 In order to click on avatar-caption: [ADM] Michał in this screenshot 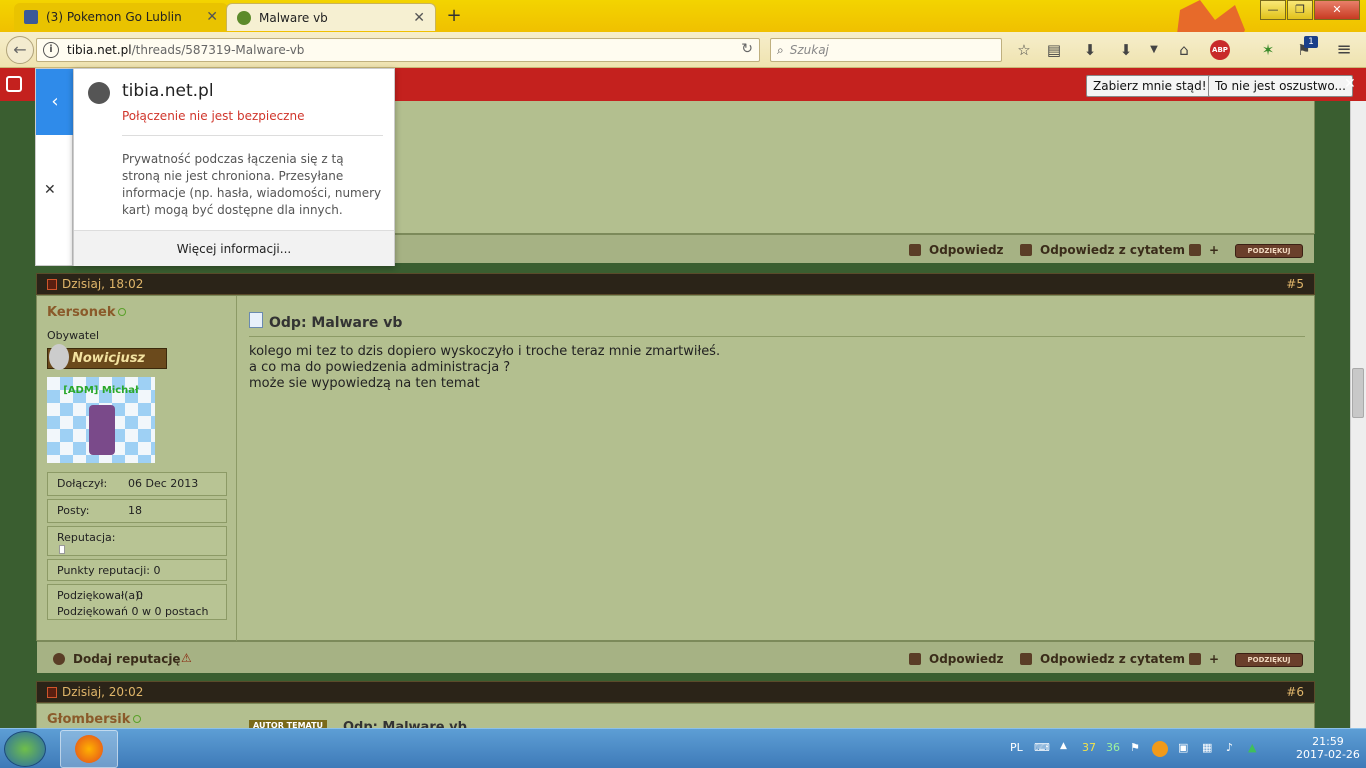, I will do `click(101, 390)`.